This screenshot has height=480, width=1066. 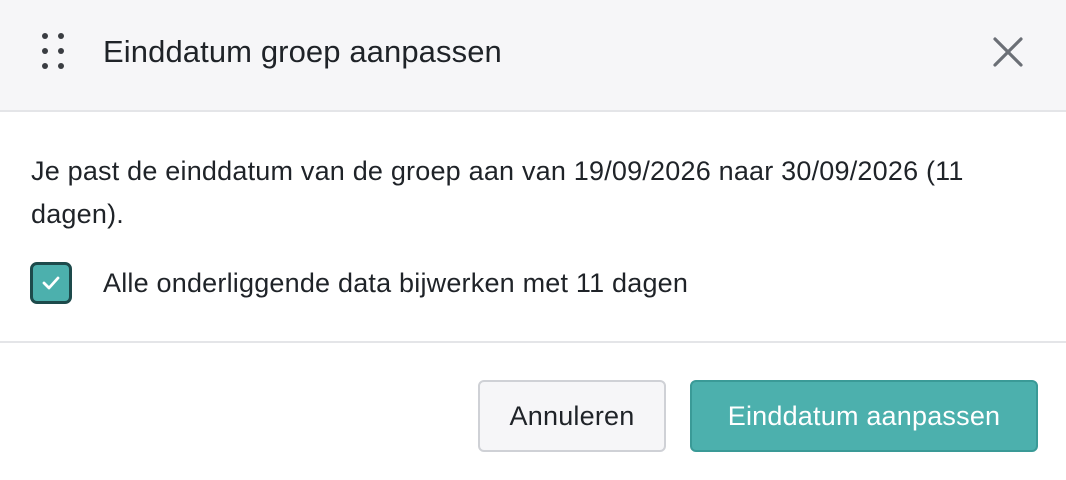 What do you see at coordinates (302, 51) in the screenshot?
I see `dialog-title: Einddatum groep aanpassen` at bounding box center [302, 51].